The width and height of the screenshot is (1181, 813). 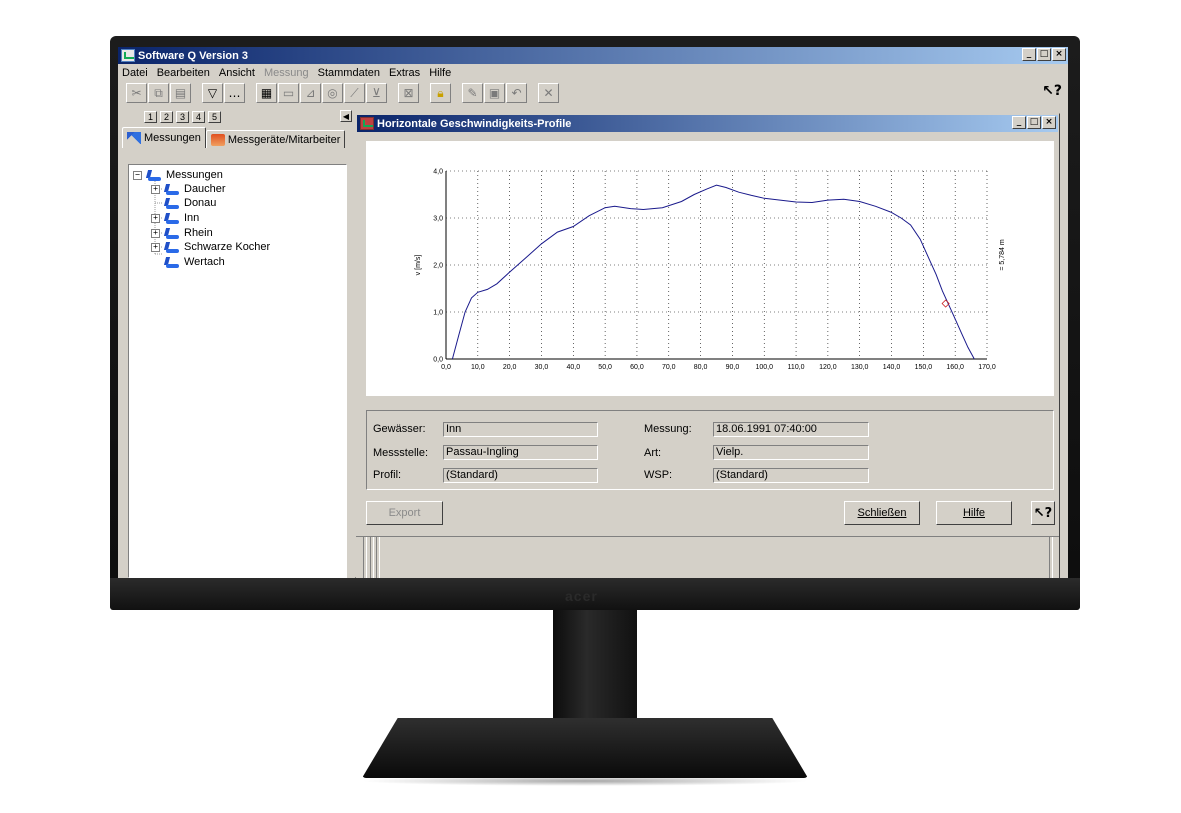 I want to click on art-label: Art:, so click(x=653, y=453).